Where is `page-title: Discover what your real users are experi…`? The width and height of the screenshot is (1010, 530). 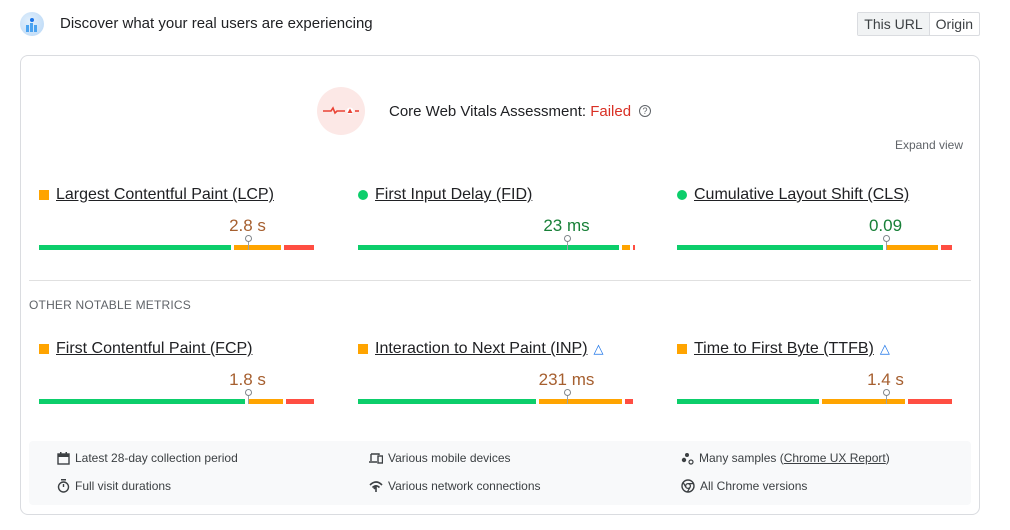 page-title: Discover what your real users are experi… is located at coordinates (216, 23).